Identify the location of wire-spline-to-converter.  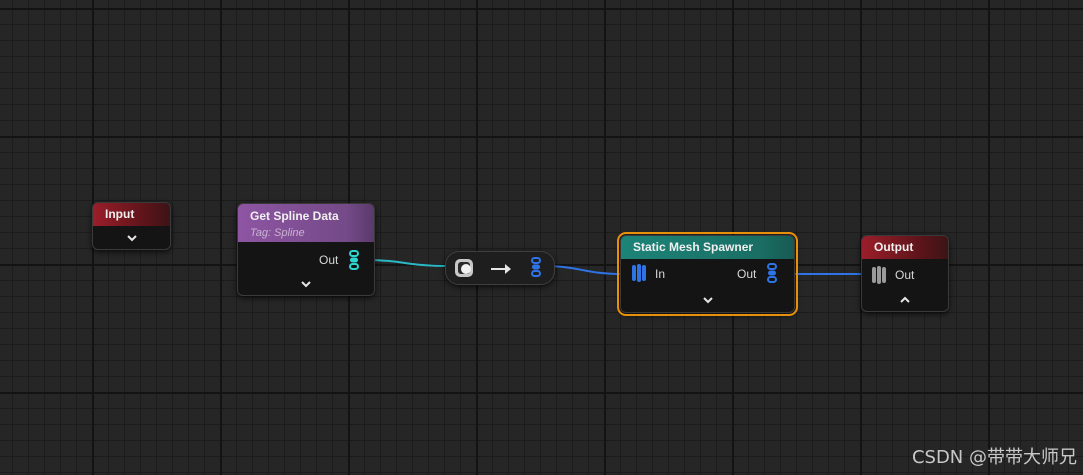
(405, 263).